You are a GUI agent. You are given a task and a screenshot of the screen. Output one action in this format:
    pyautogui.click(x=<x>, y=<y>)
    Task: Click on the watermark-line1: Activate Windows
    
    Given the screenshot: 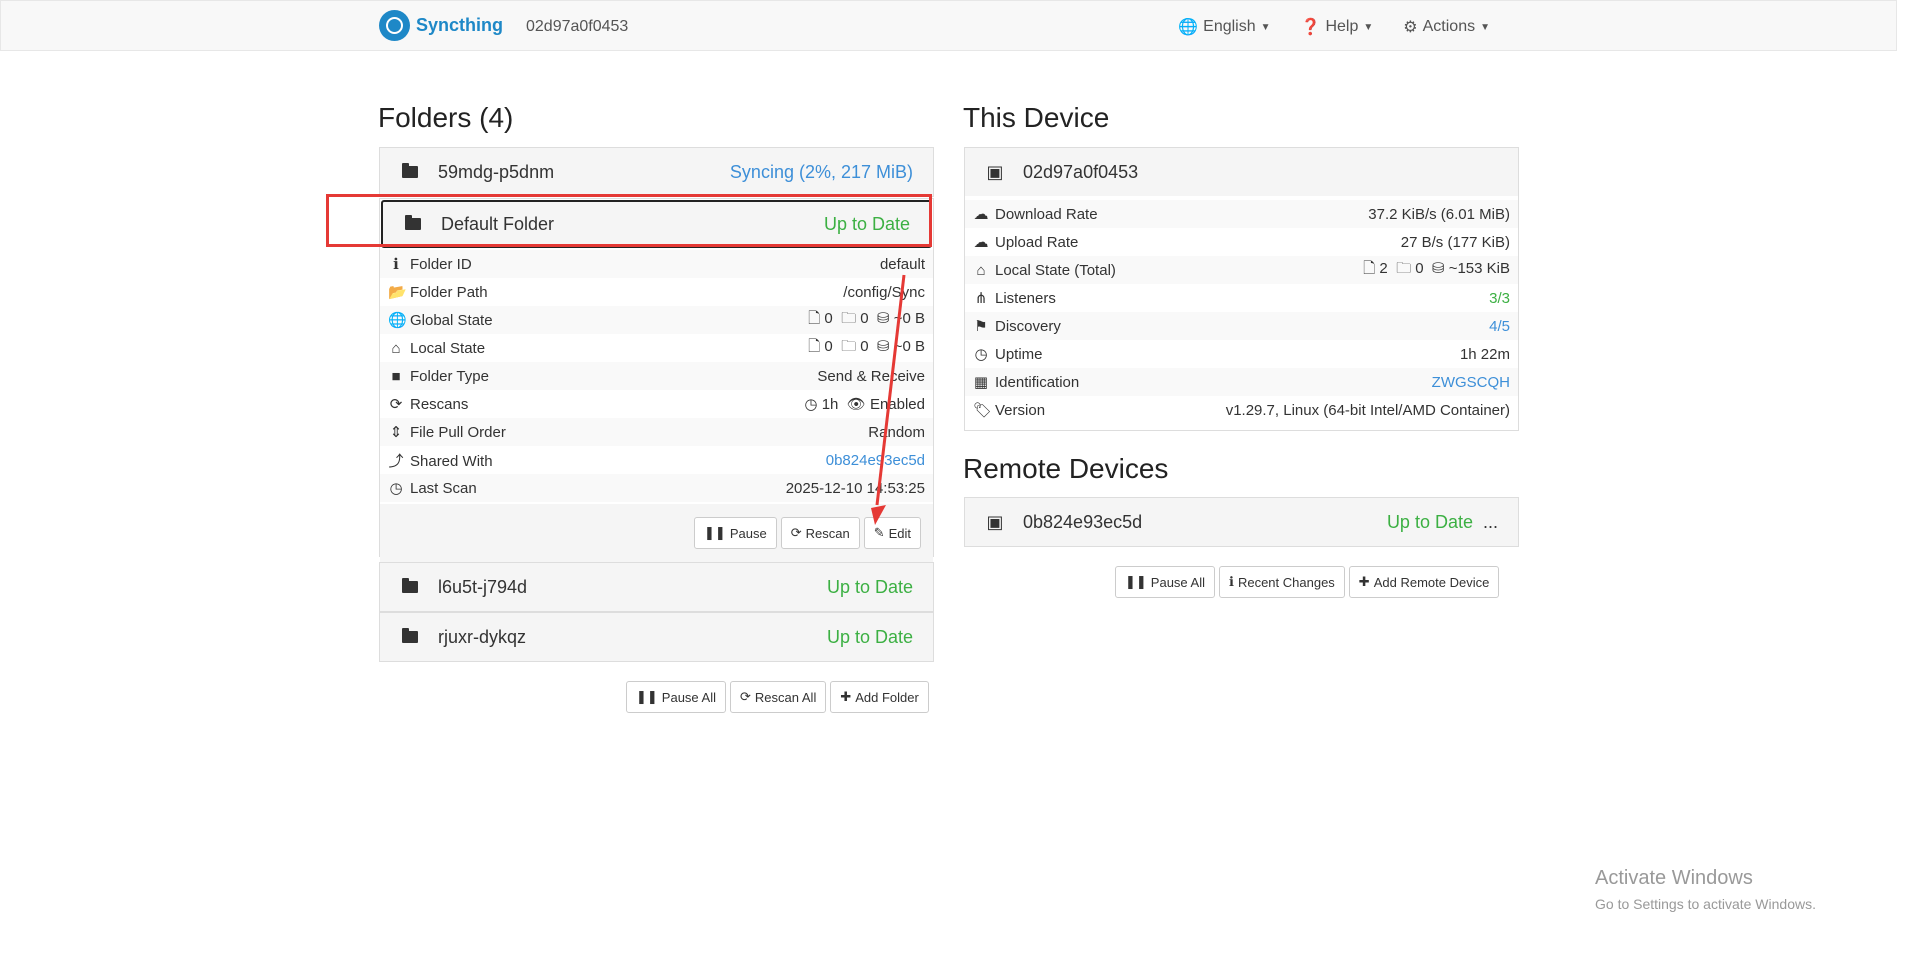 What is the action you would take?
    pyautogui.click(x=1674, y=878)
    